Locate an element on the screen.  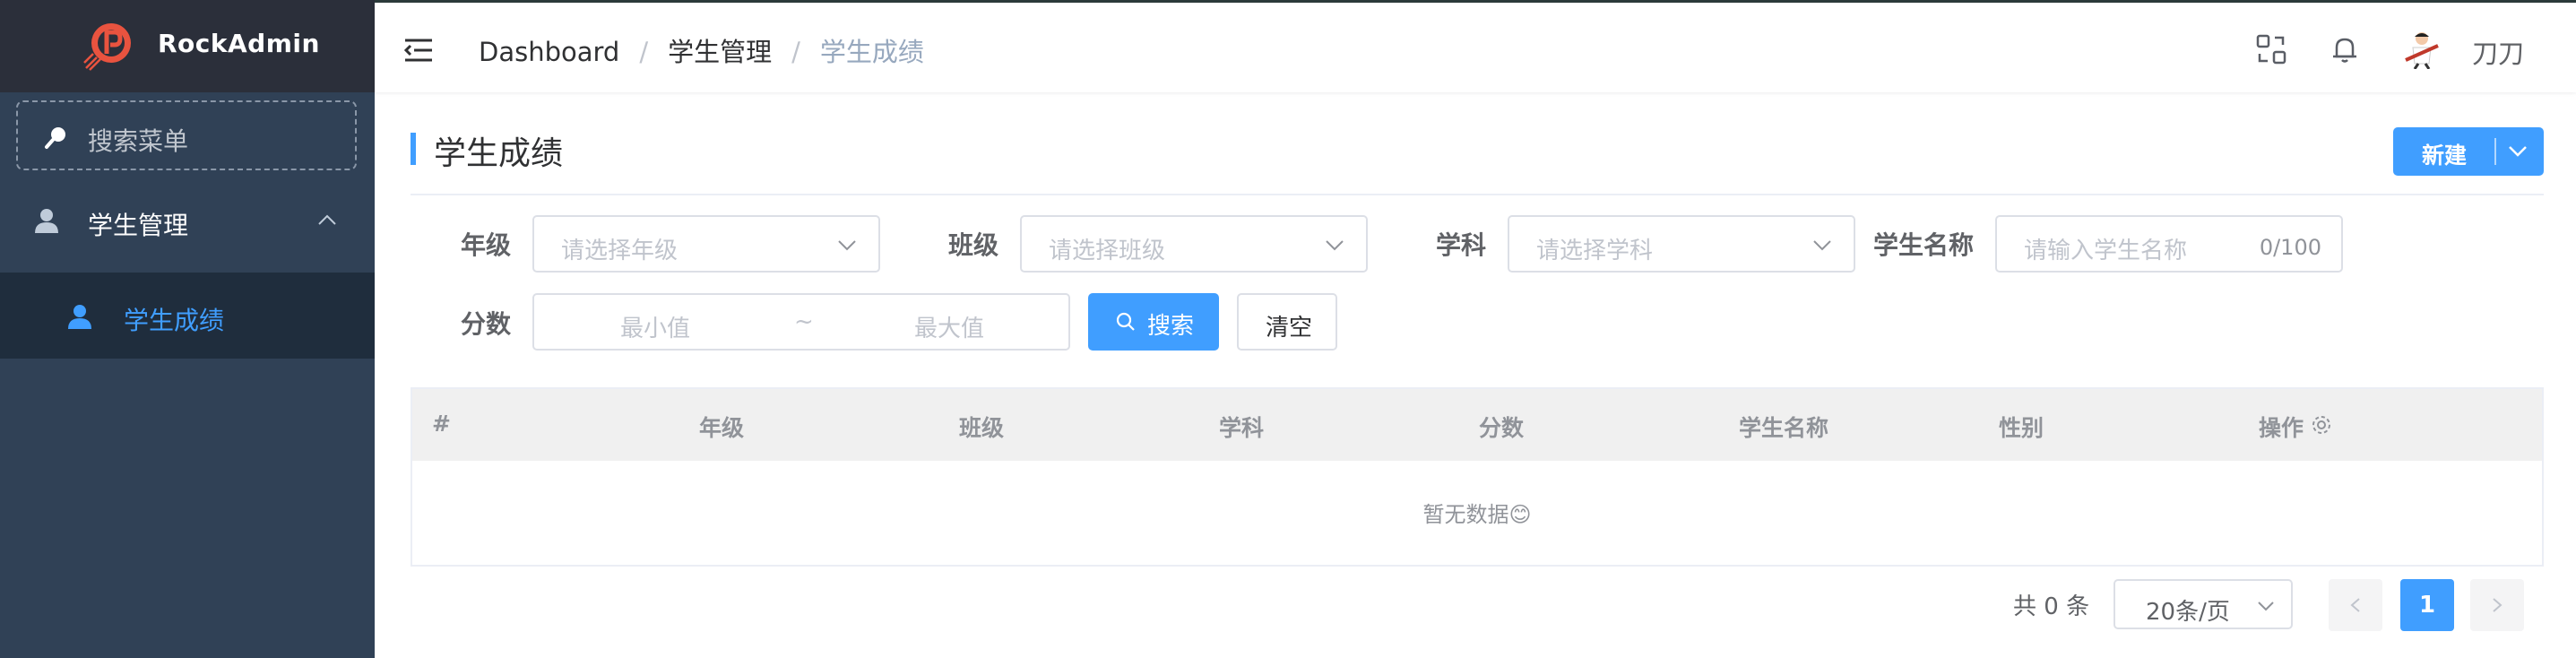
rockadmin-logo-icon is located at coordinates (107, 47).